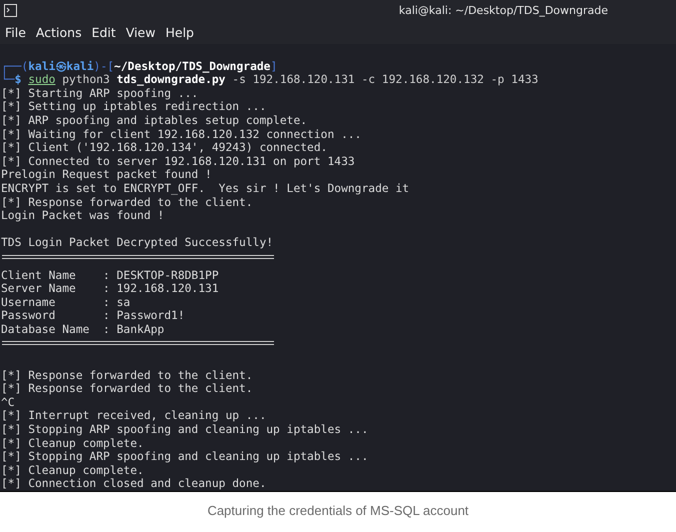 The height and width of the screenshot is (532, 676). I want to click on menu-item: Help, so click(179, 32).